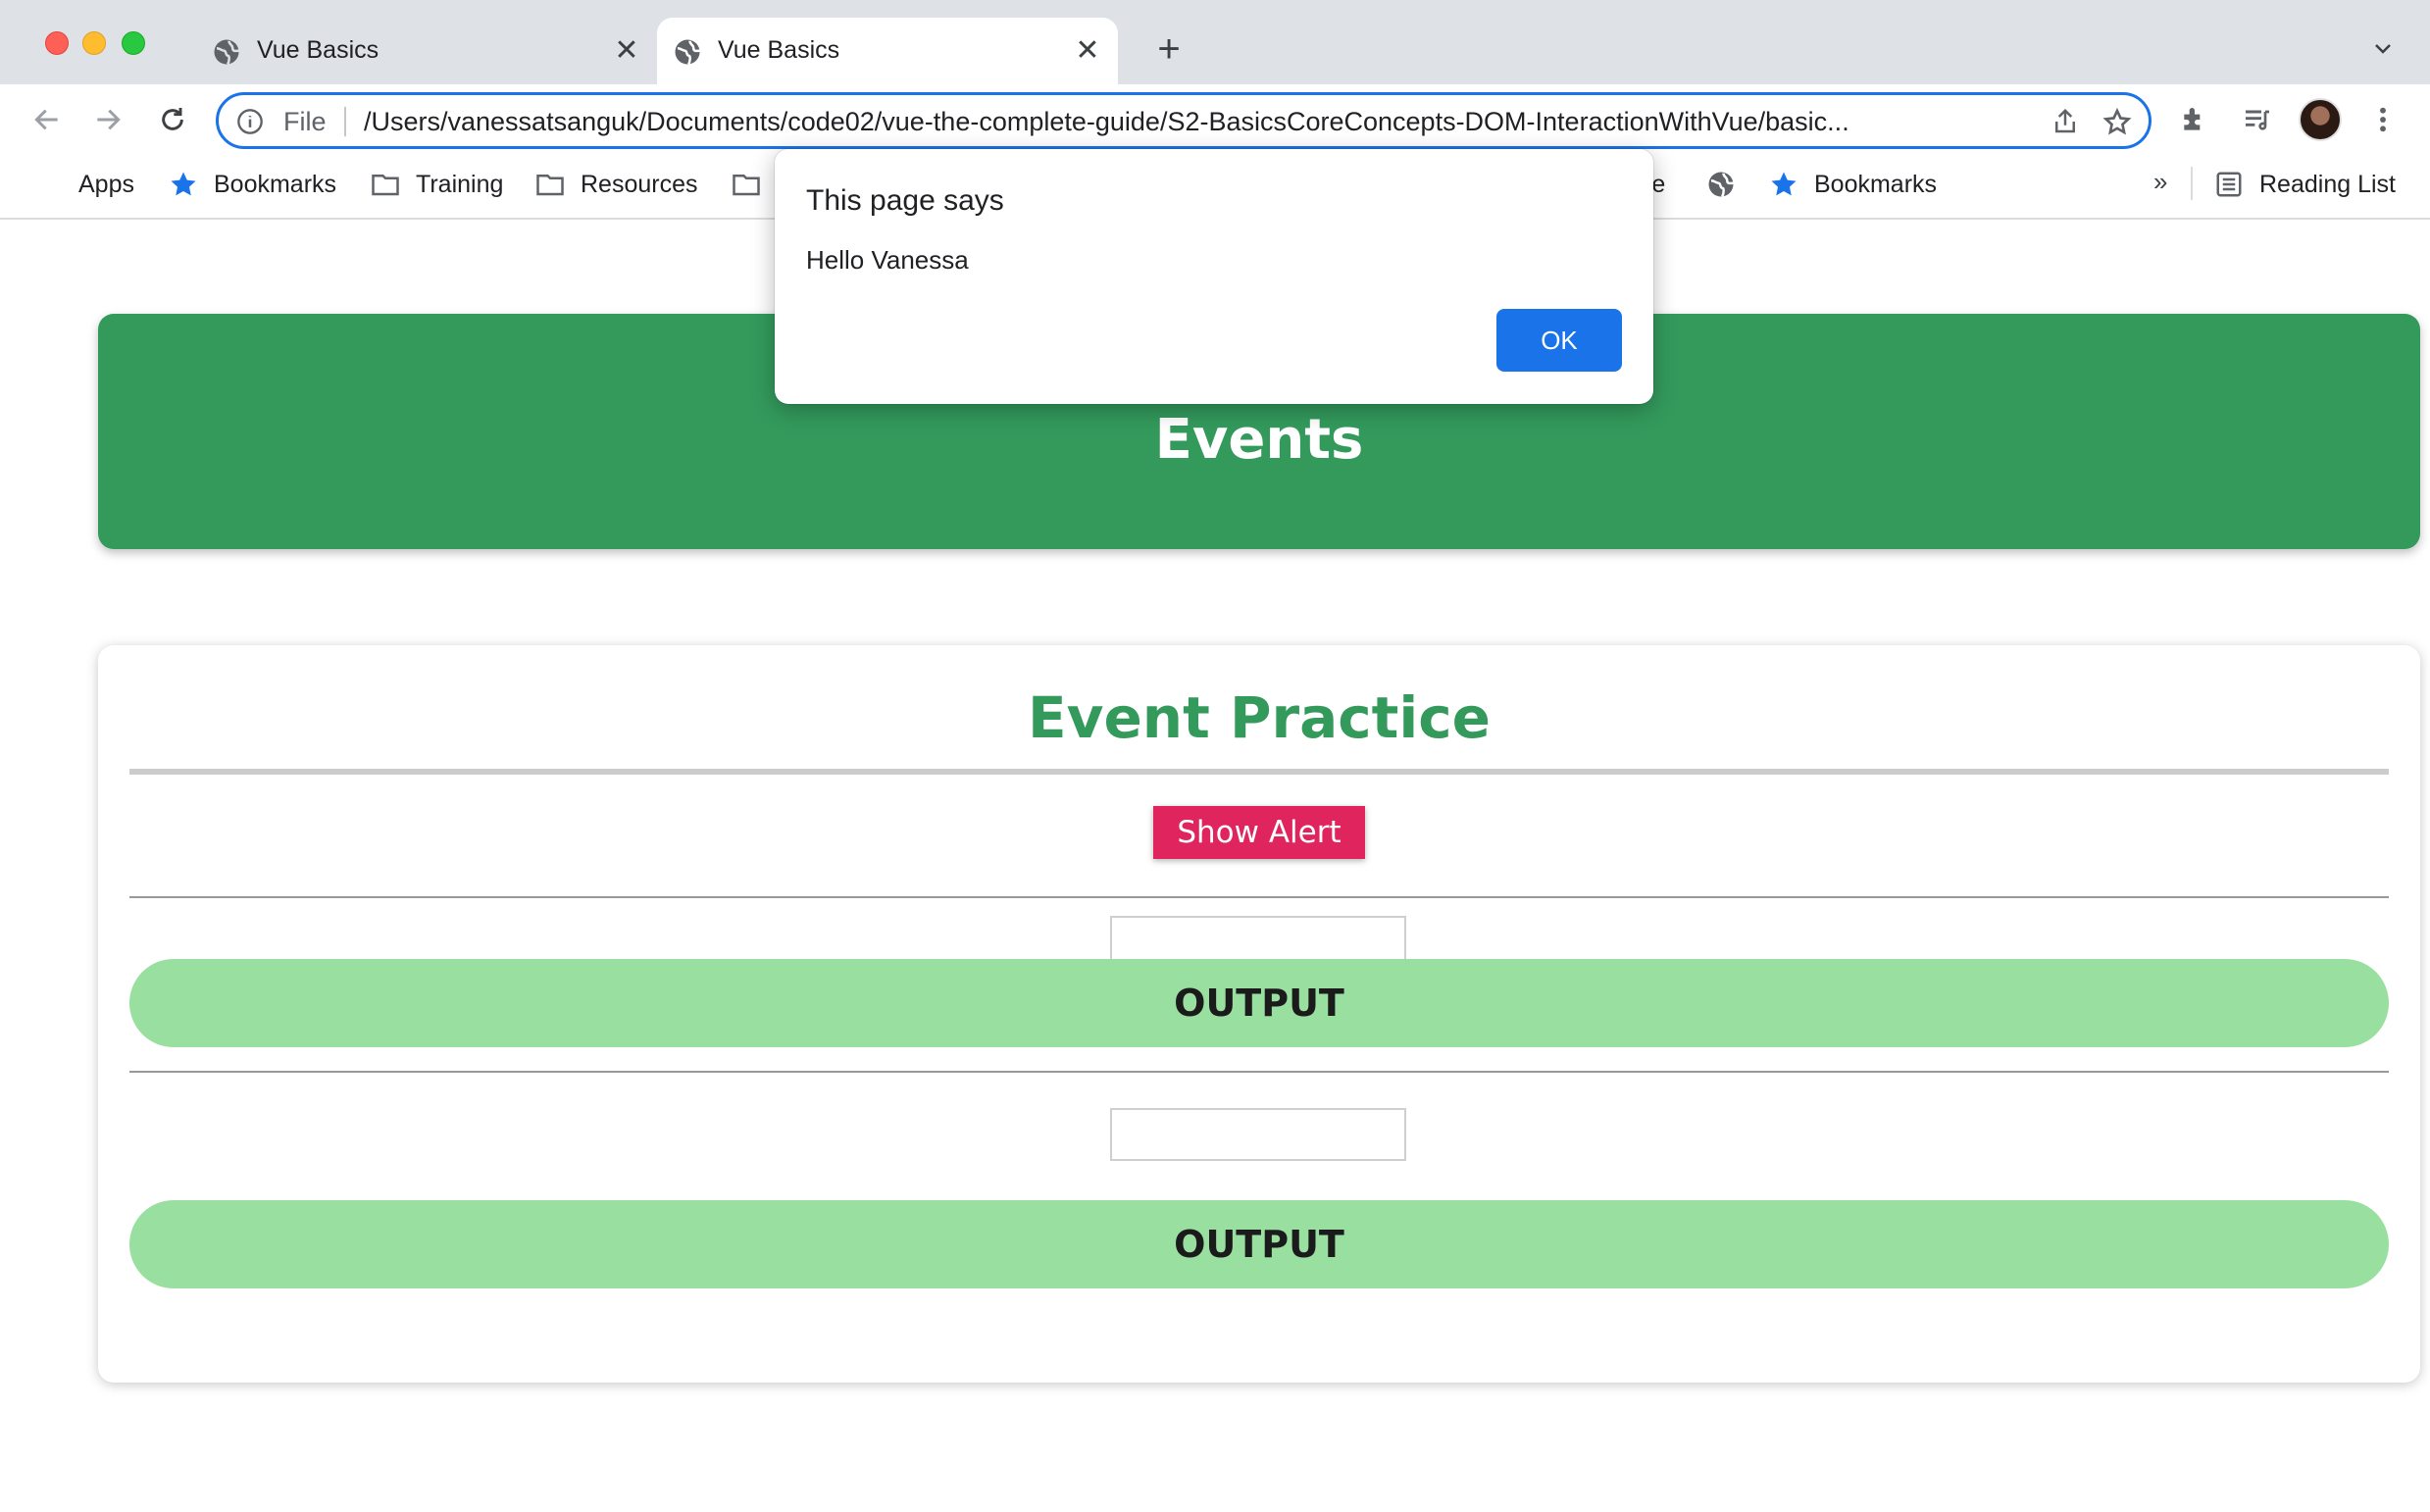 The height and width of the screenshot is (1512, 2430). Describe the element at coordinates (1259, 717) in the screenshot. I see `section-title: Event Practice` at that location.